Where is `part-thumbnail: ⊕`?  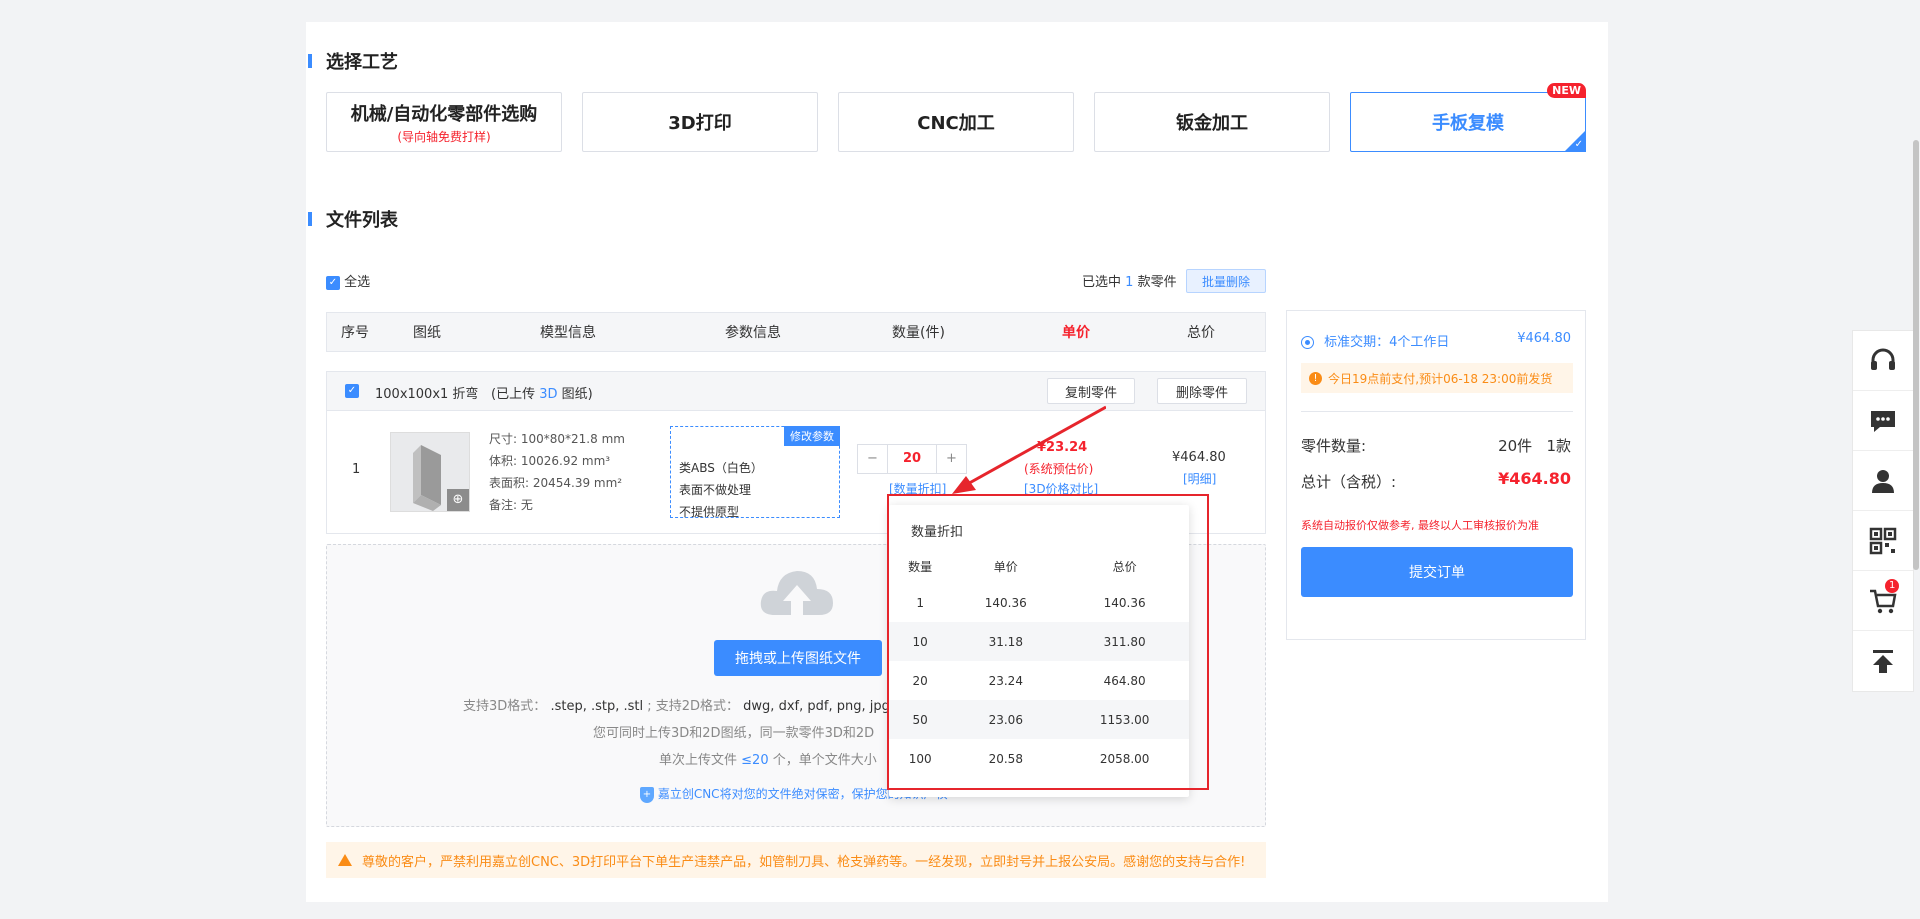
part-thumbnail: ⊕ is located at coordinates (430, 472).